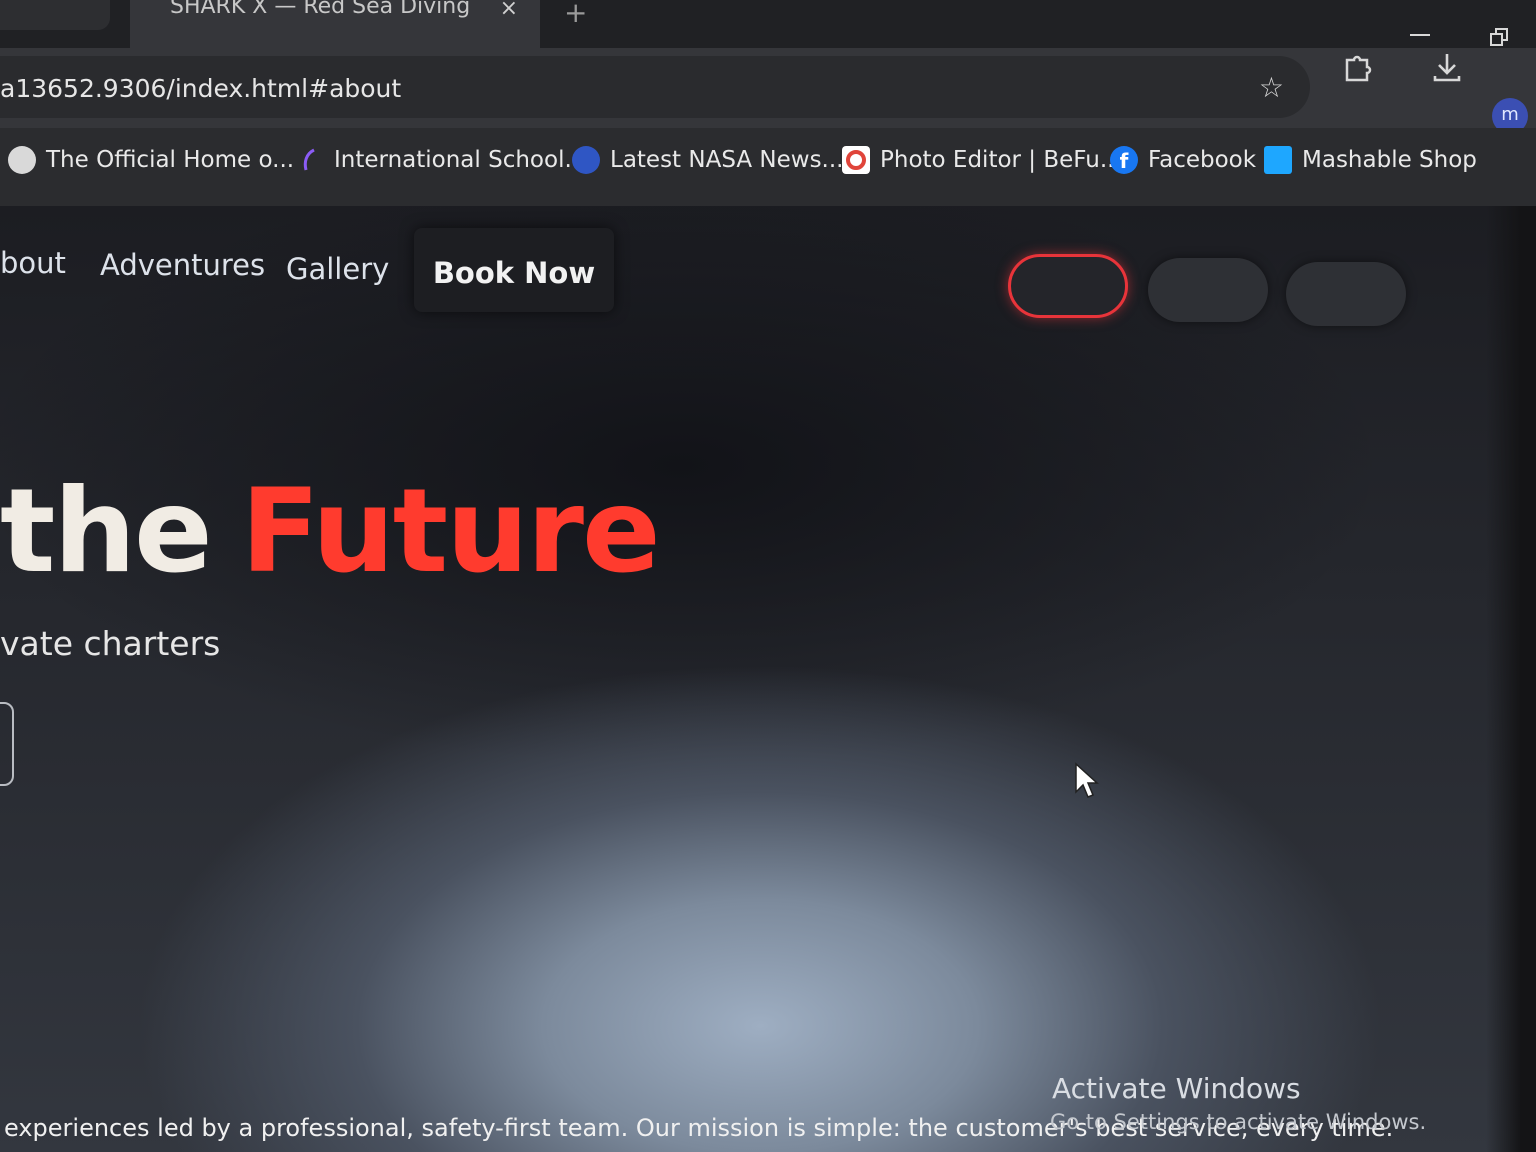 The image size is (1536, 1152). I want to click on restore-window-icon, so click(1499, 37).